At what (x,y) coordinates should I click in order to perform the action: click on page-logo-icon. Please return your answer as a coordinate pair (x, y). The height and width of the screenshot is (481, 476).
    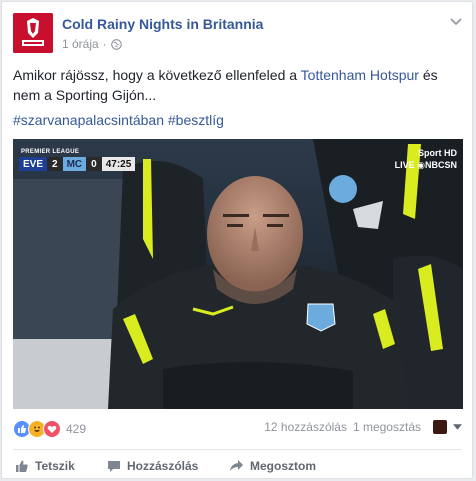
    Looking at the image, I should click on (33, 33).